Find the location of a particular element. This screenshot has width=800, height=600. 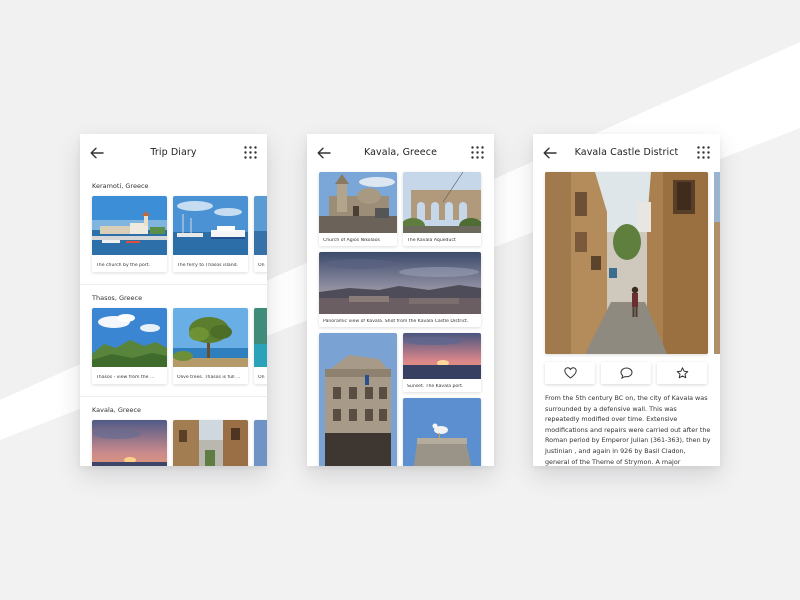

photo-card-church: Church of Agios Nikolaos is located at coordinates (358, 209).